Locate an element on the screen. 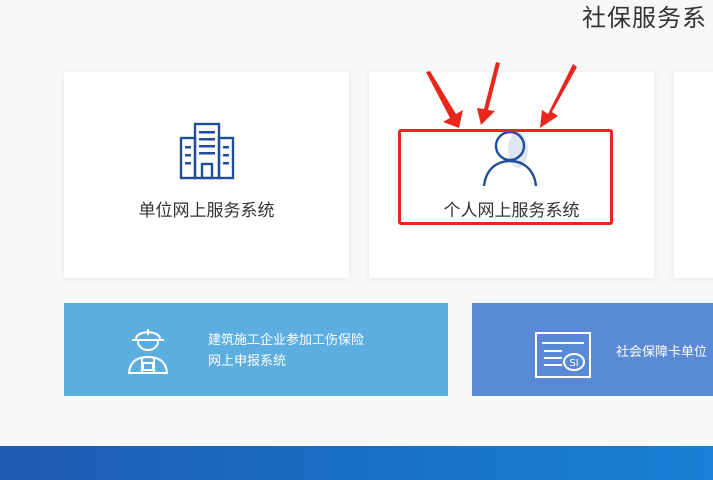  service-card-partial is located at coordinates (693, 175).